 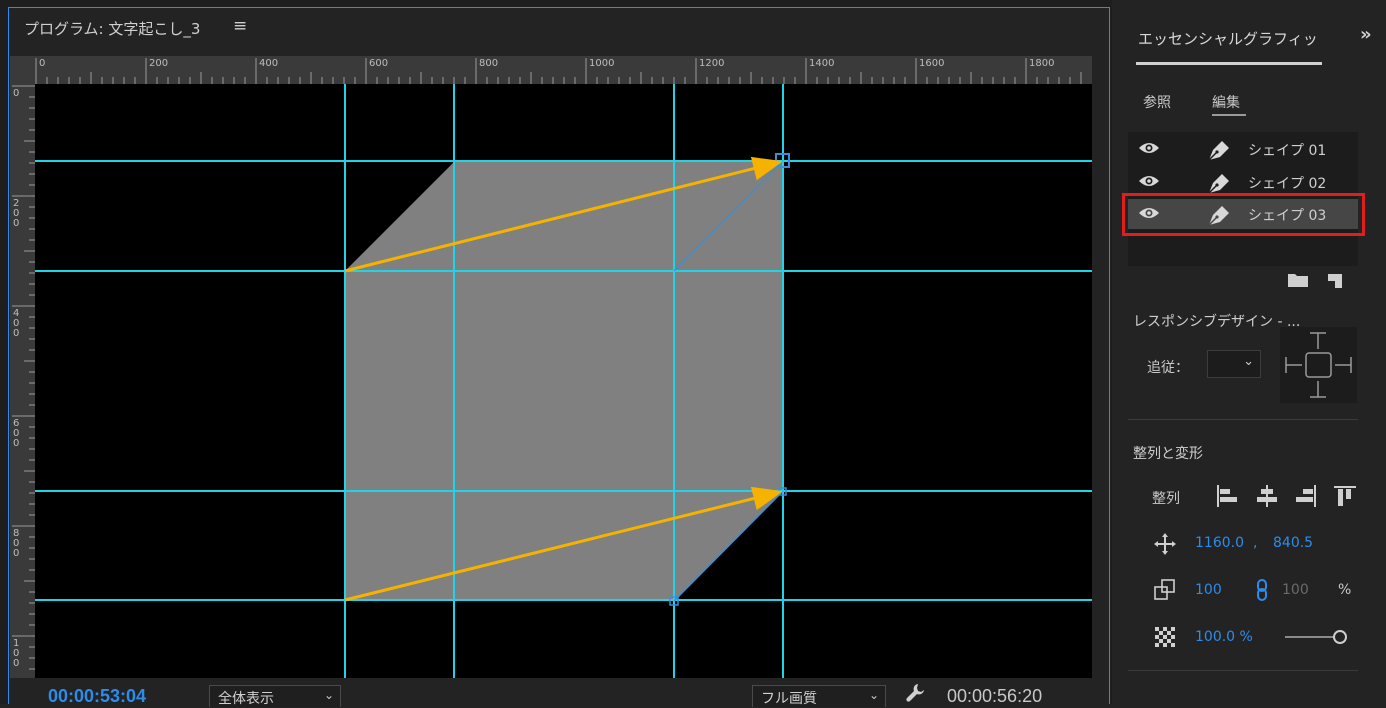 What do you see at coordinates (488, 63) in the screenshot?
I see `ruler-label: 800` at bounding box center [488, 63].